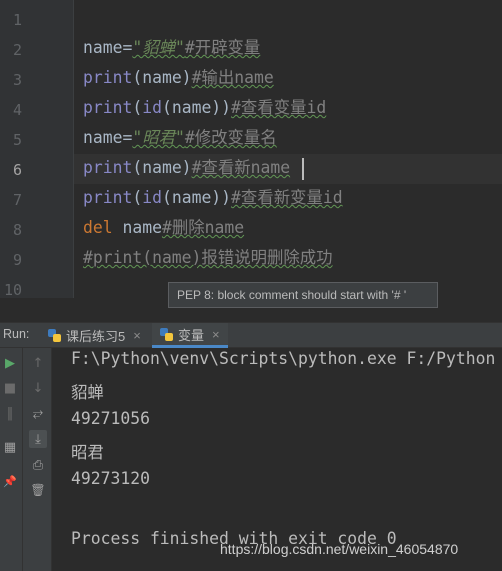 This screenshot has height=571, width=502. What do you see at coordinates (12, 290) in the screenshot?
I see `line-number: 10` at bounding box center [12, 290].